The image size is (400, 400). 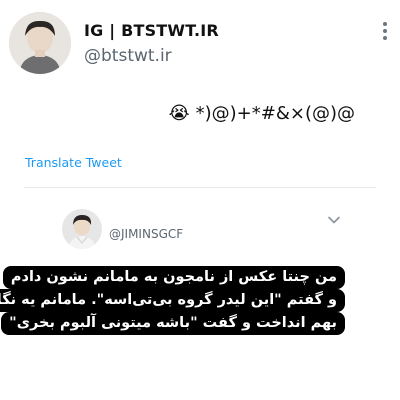 I want to click on display-name: IG | BTSTWT.IR, so click(x=151, y=30).